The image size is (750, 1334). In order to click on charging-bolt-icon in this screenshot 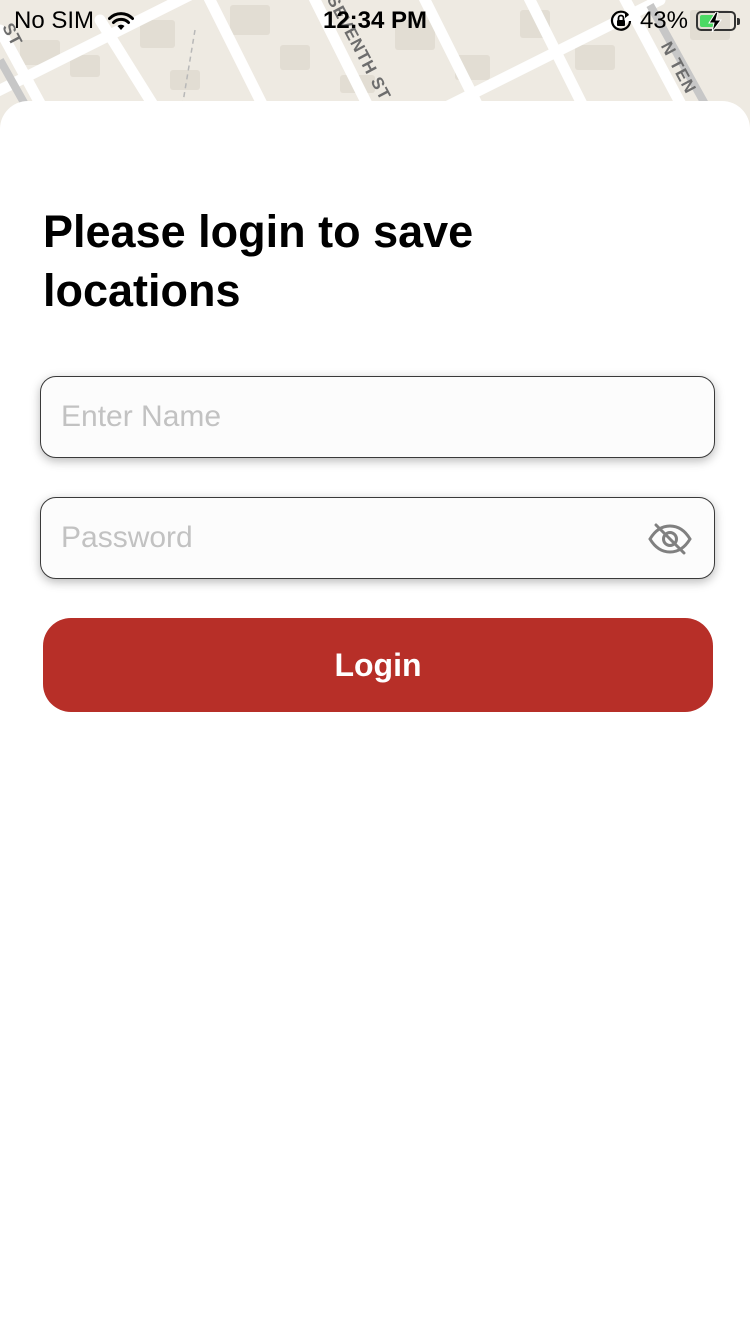, I will do `click(715, 25)`.